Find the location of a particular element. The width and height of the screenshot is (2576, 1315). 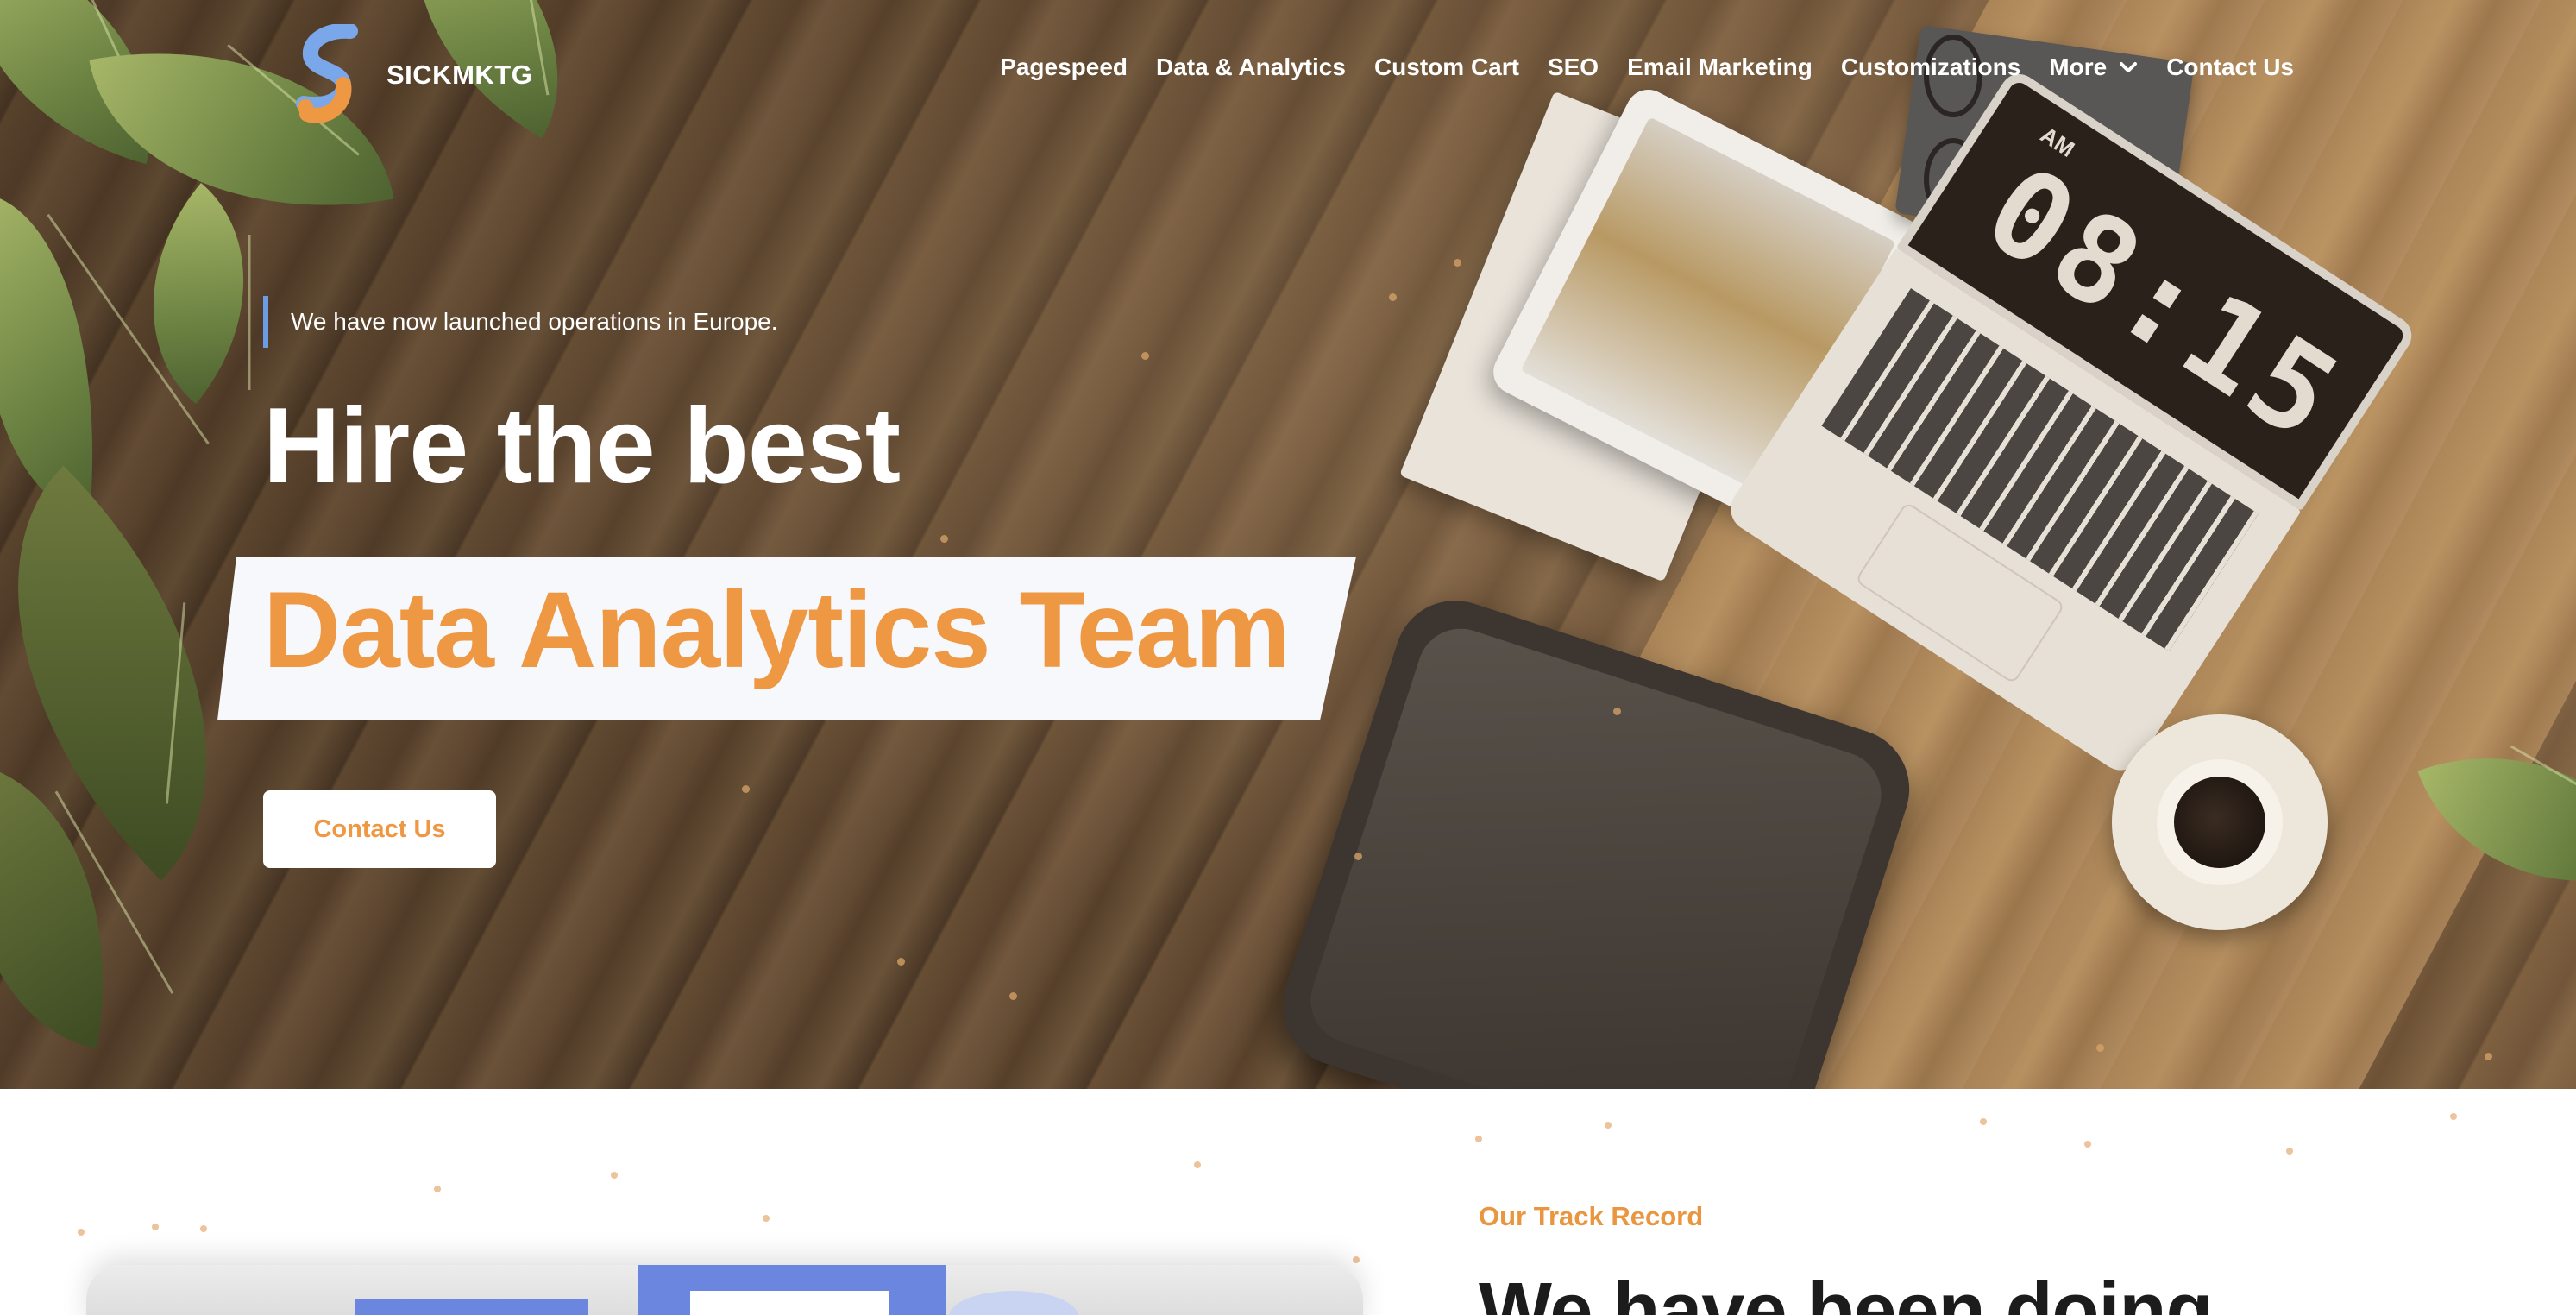

nav-item-customizations: Customizations is located at coordinates (1930, 67).